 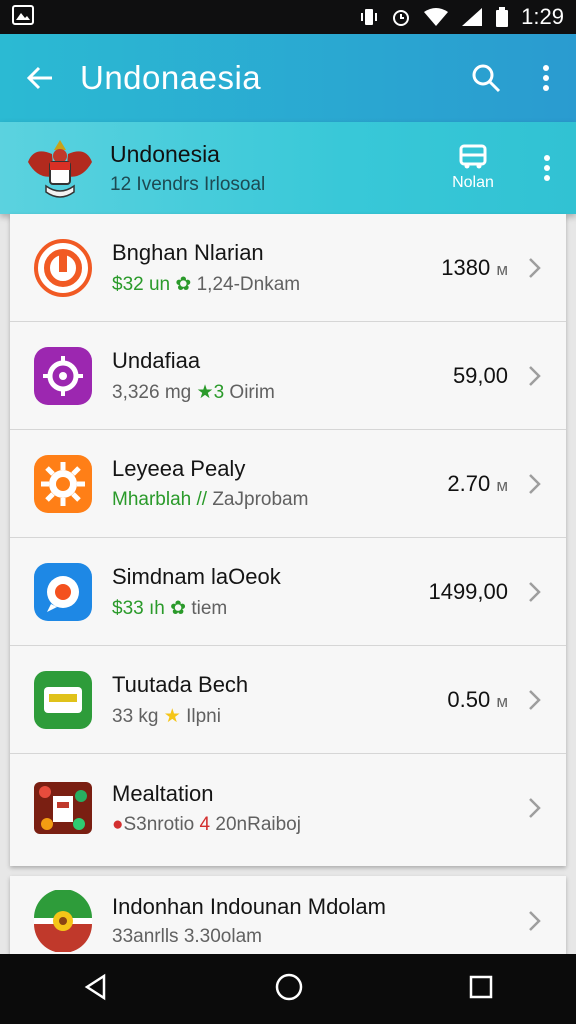 I want to click on chat-app-icon, so click(x=63, y=591).